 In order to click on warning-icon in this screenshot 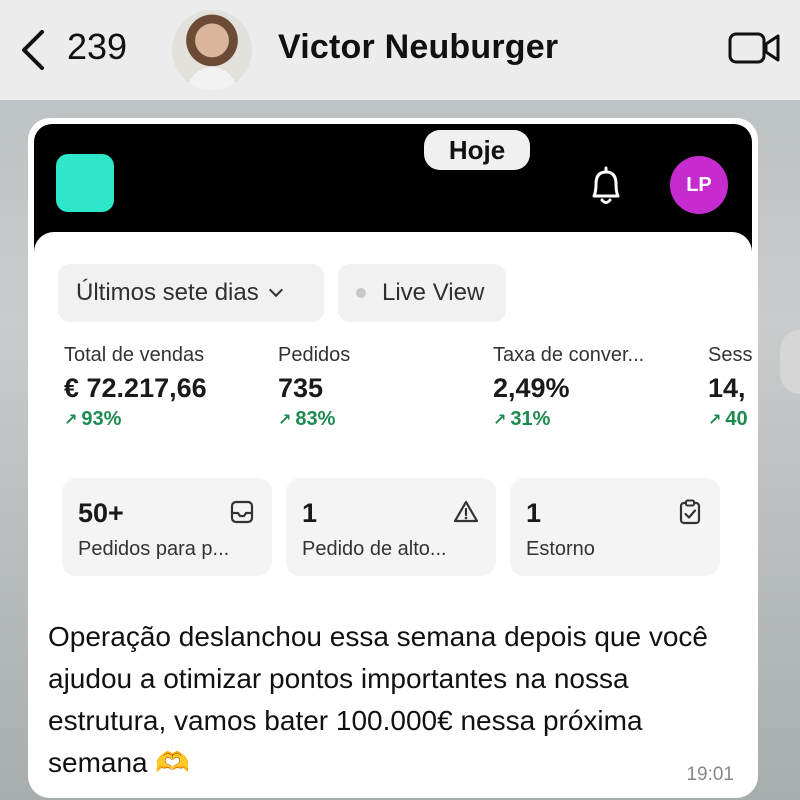, I will do `click(466, 511)`.